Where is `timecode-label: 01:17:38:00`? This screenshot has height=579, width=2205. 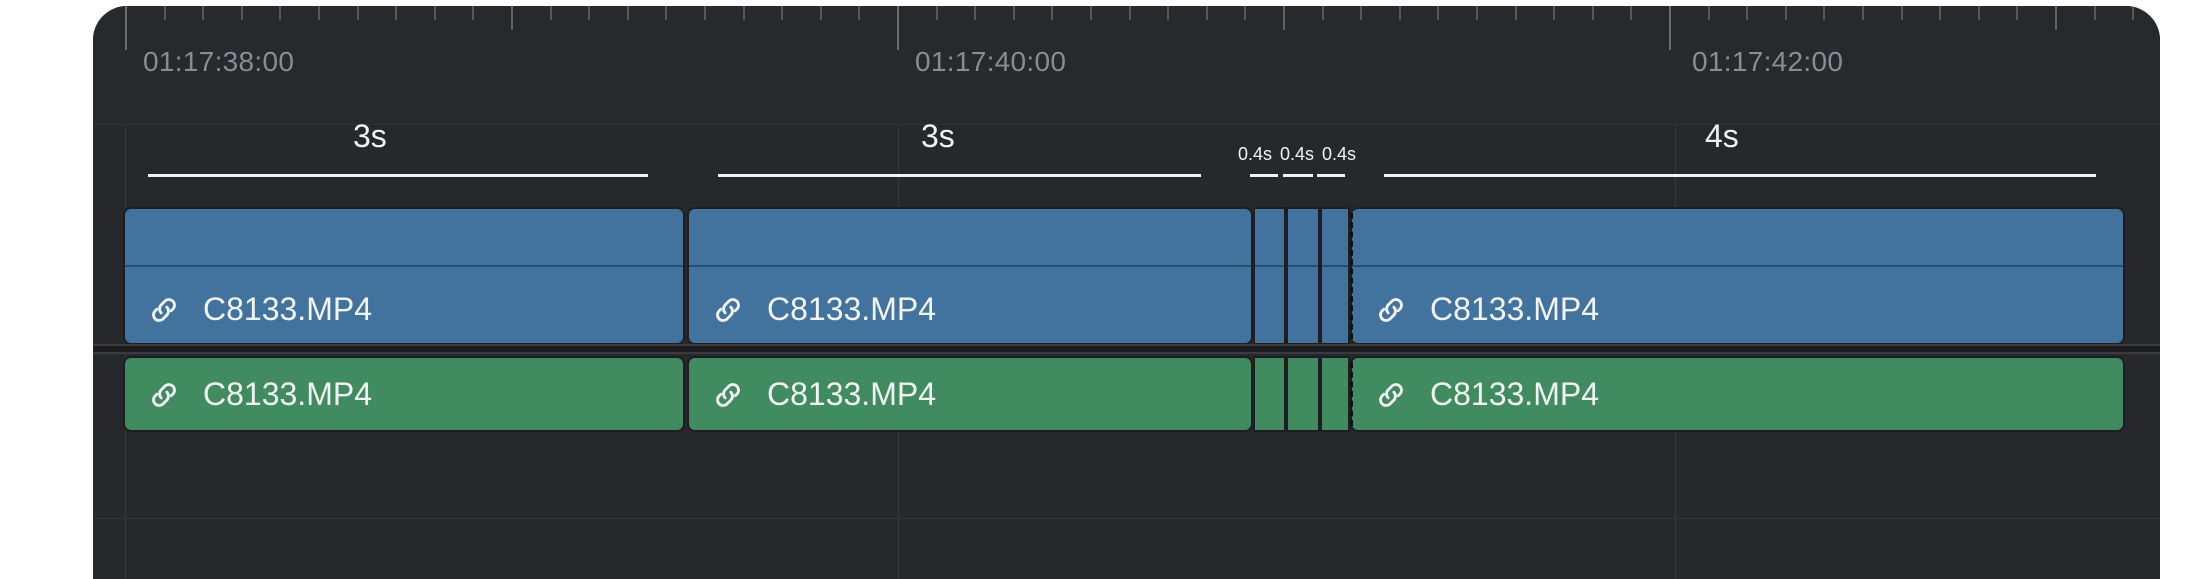 timecode-label: 01:17:38:00 is located at coordinates (219, 61).